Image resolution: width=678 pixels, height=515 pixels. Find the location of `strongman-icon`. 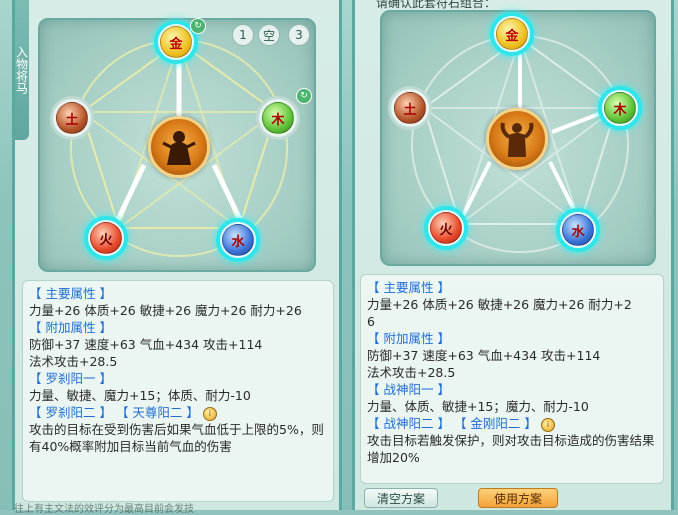

strongman-icon is located at coordinates (517, 139).